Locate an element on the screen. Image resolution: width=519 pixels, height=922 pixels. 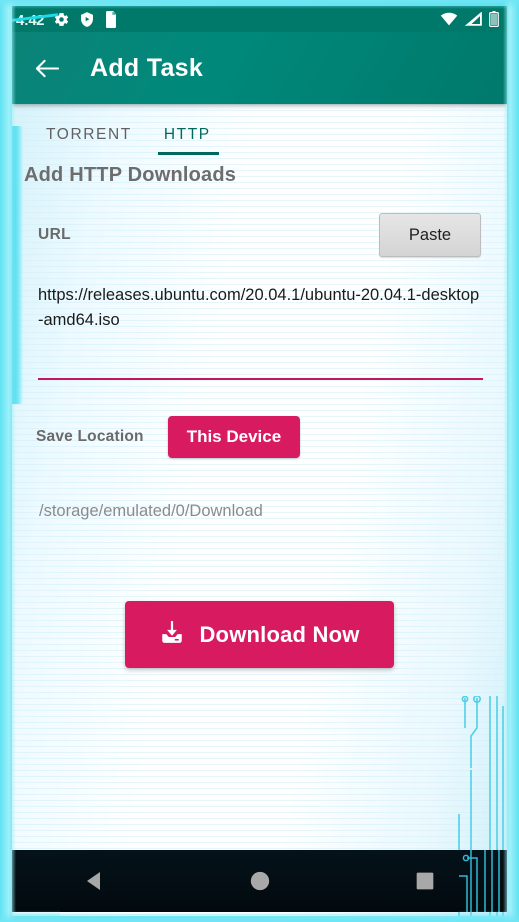
tab-bar: TORRENT HTTP is located at coordinates (259, 132).